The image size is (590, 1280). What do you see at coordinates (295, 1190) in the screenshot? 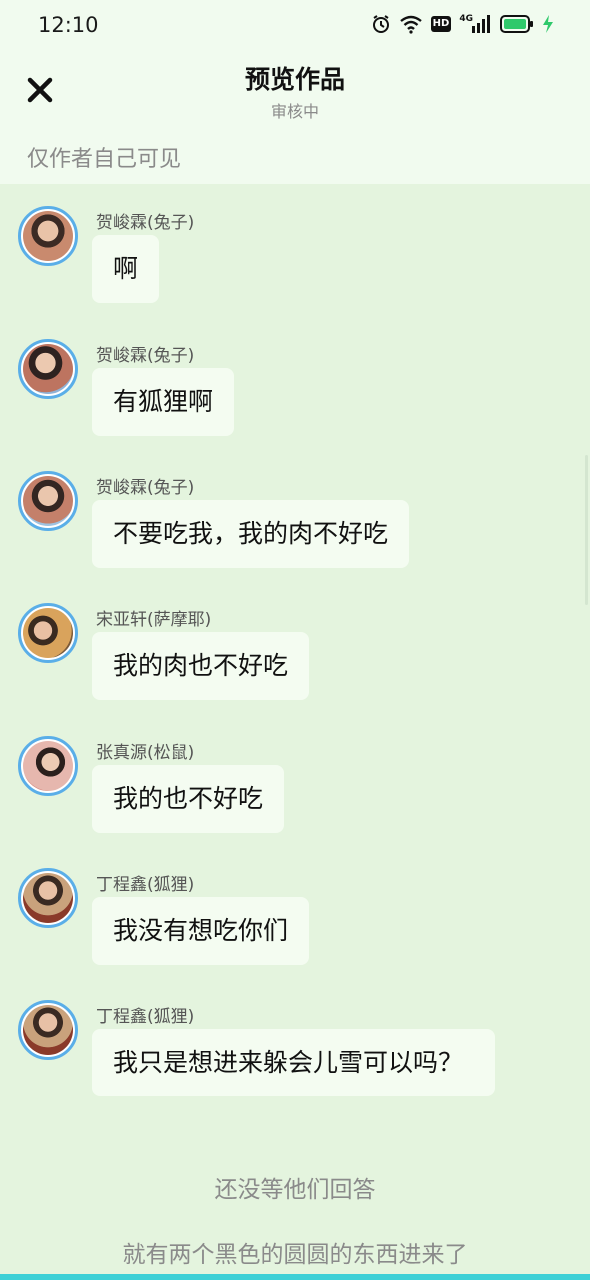
I see `narration-text: 还没等他们回答` at bounding box center [295, 1190].